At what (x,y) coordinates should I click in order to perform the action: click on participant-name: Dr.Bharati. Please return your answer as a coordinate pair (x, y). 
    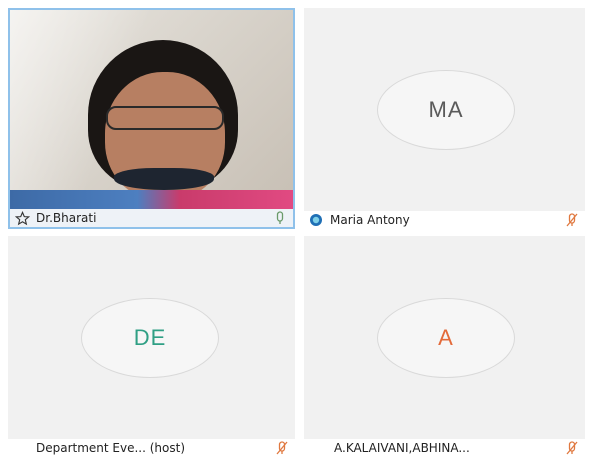
    Looking at the image, I should click on (66, 218).